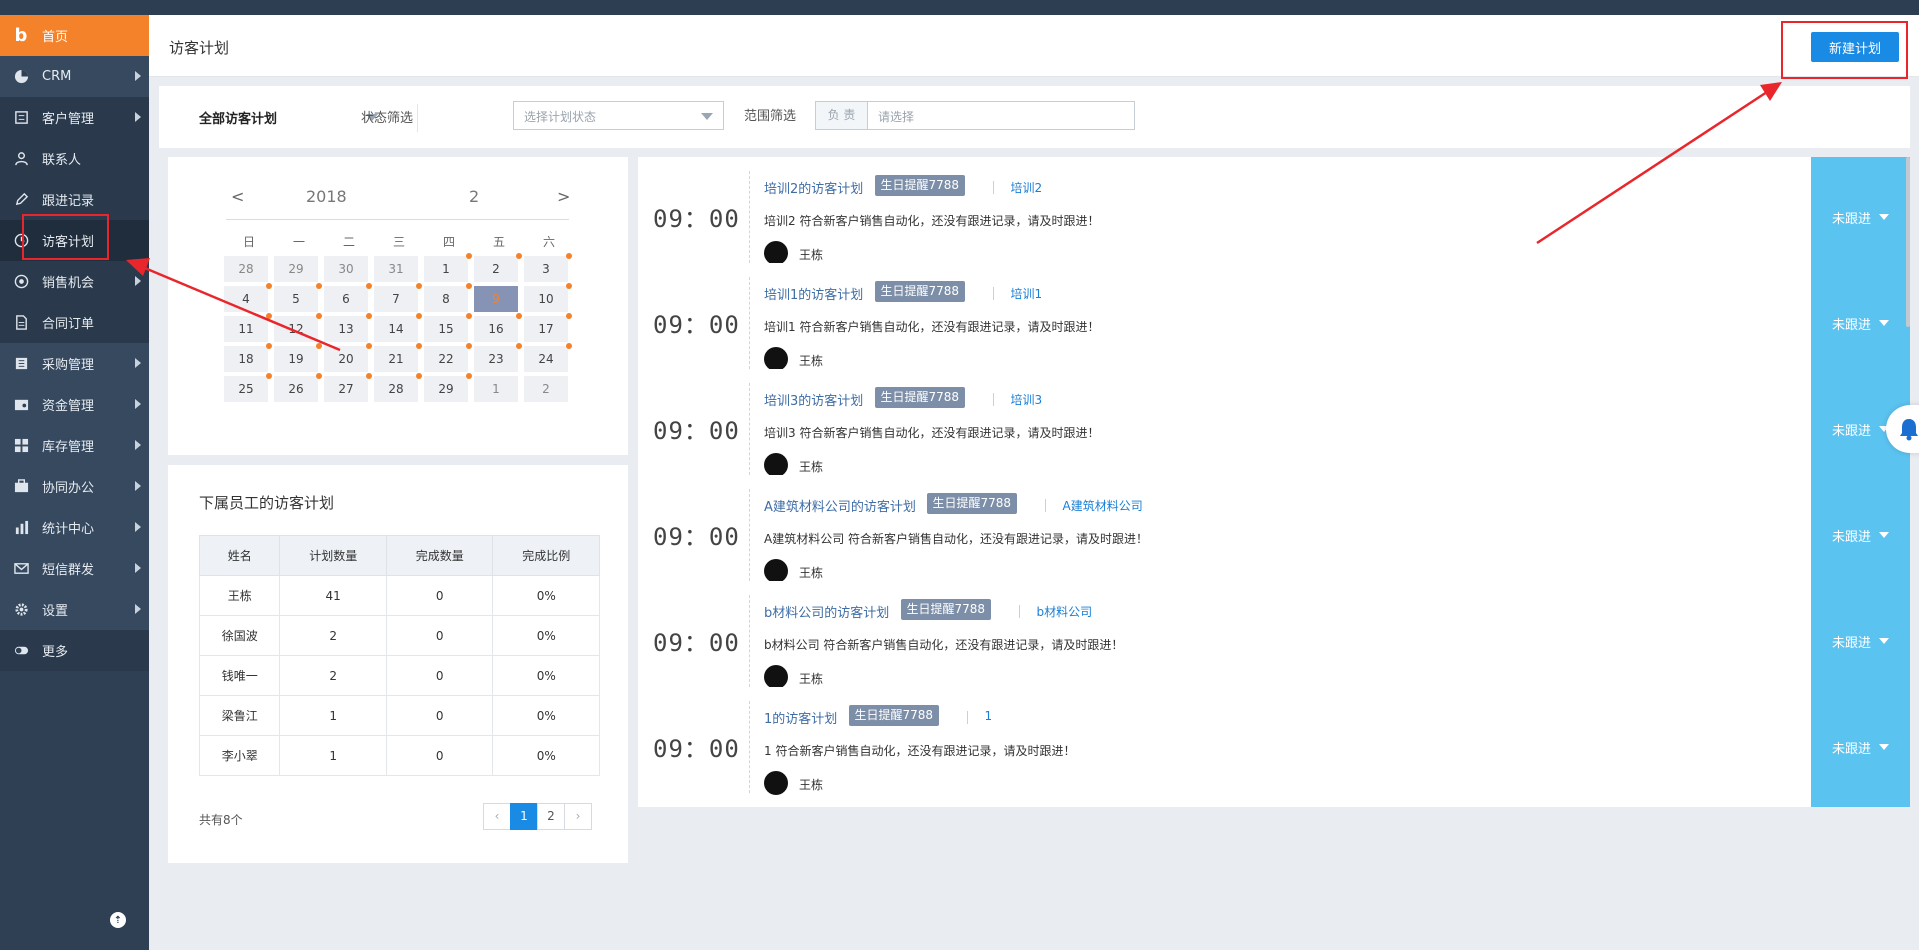 The image size is (1919, 950). Describe the element at coordinates (68, 529) in the screenshot. I see `sidebar-item-label: 统计中心` at that location.